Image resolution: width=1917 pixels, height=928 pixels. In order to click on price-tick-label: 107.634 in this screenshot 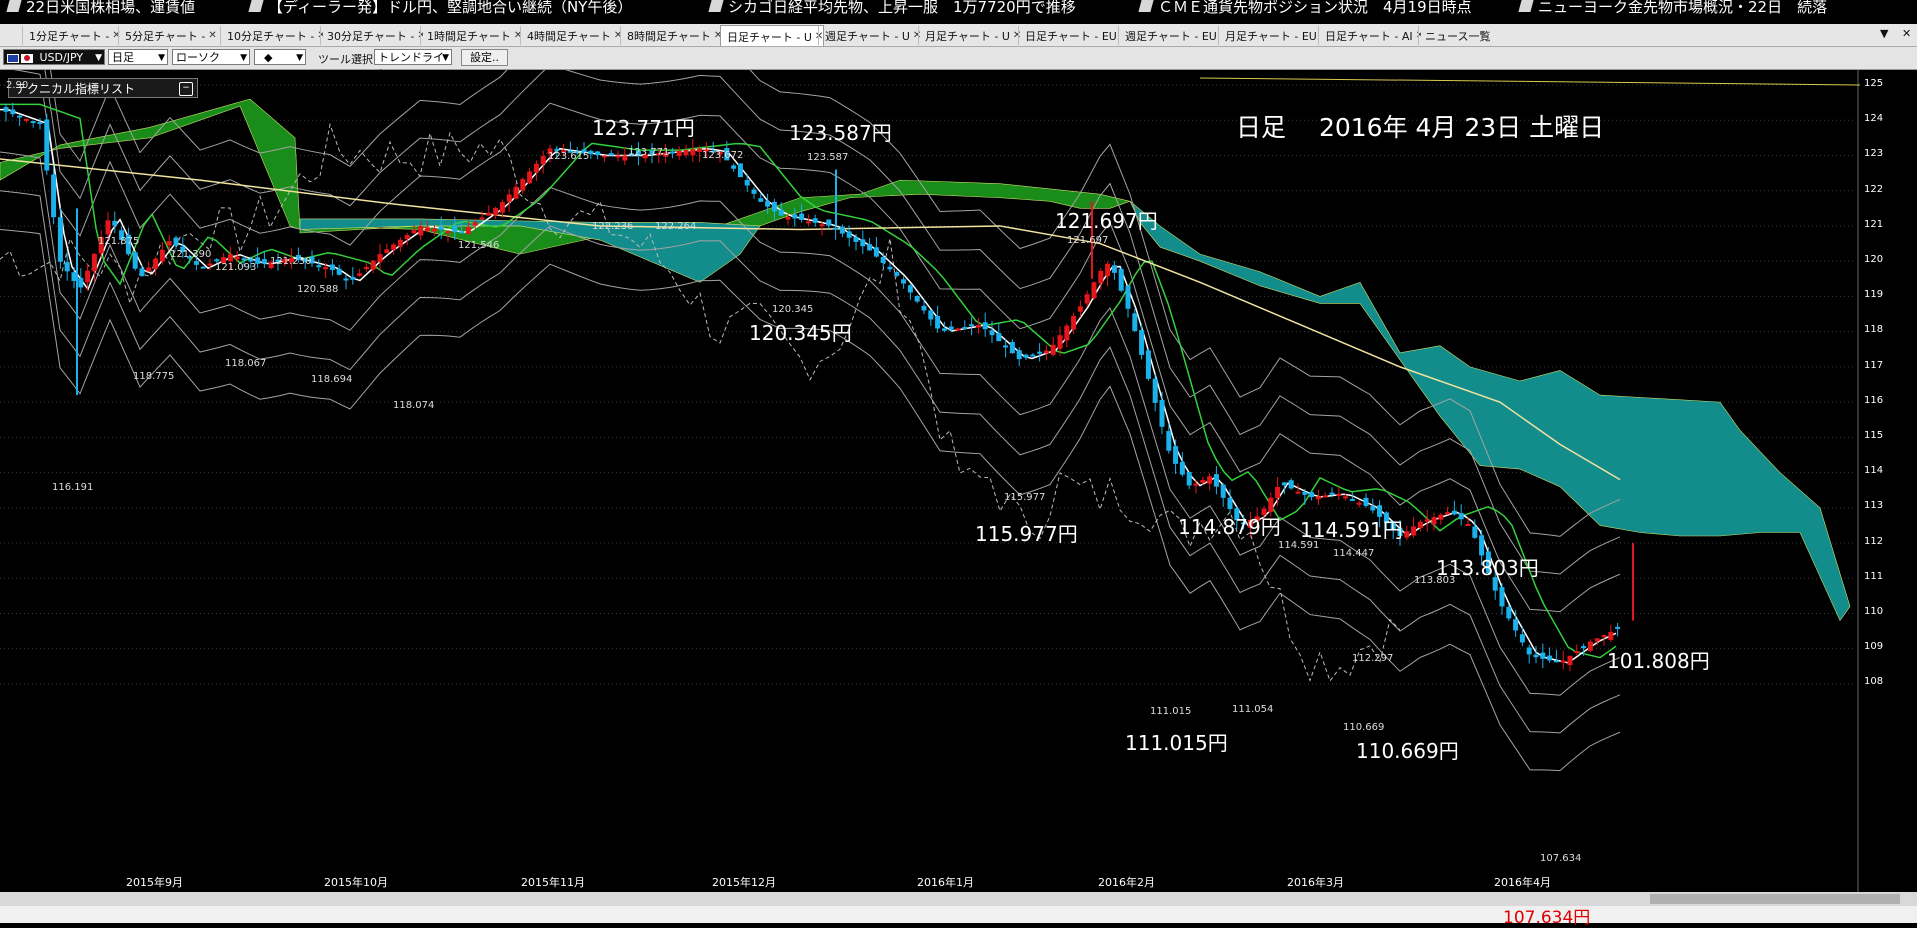, I will do `click(1561, 858)`.